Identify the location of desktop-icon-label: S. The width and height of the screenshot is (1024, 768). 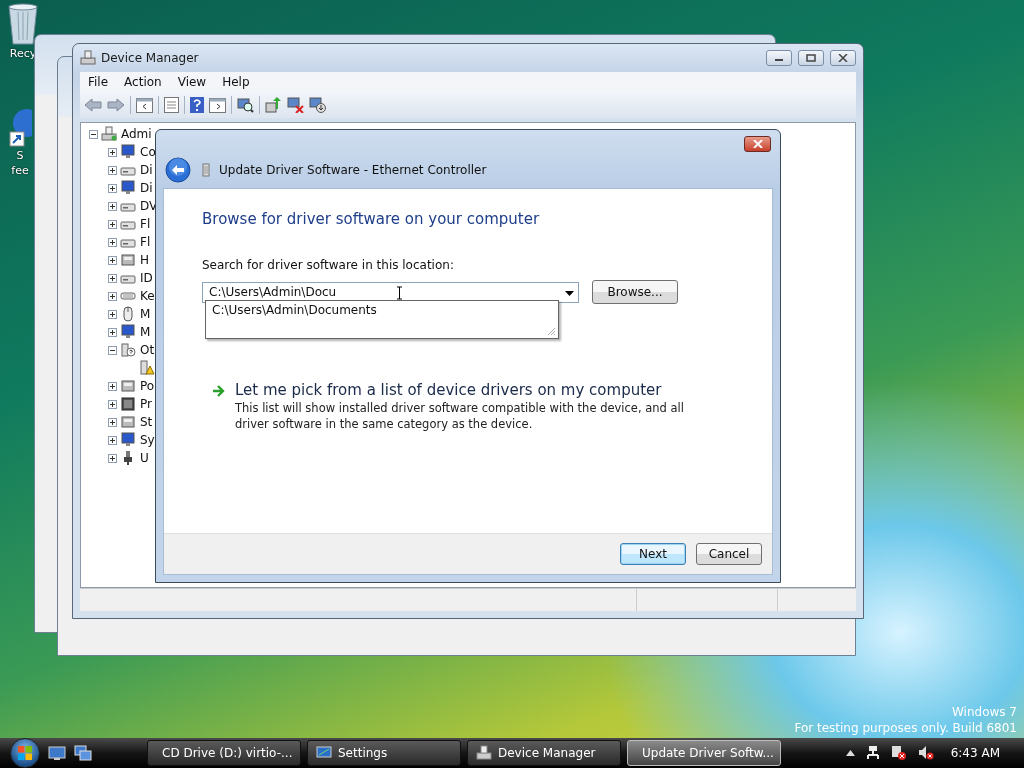
(20, 155).